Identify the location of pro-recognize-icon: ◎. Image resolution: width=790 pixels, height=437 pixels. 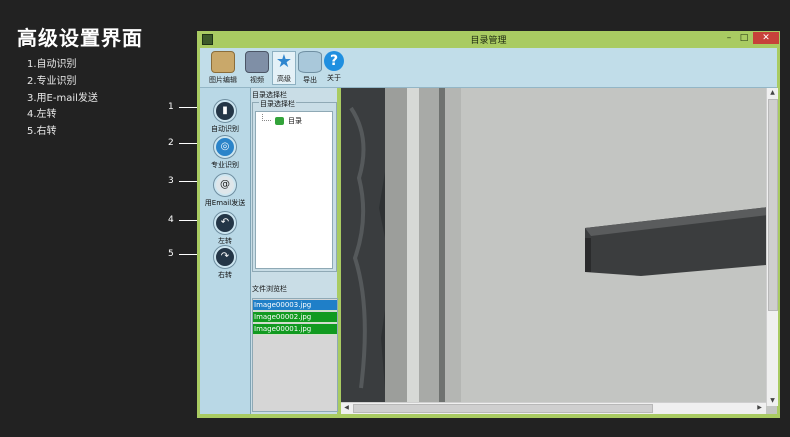
(225, 147).